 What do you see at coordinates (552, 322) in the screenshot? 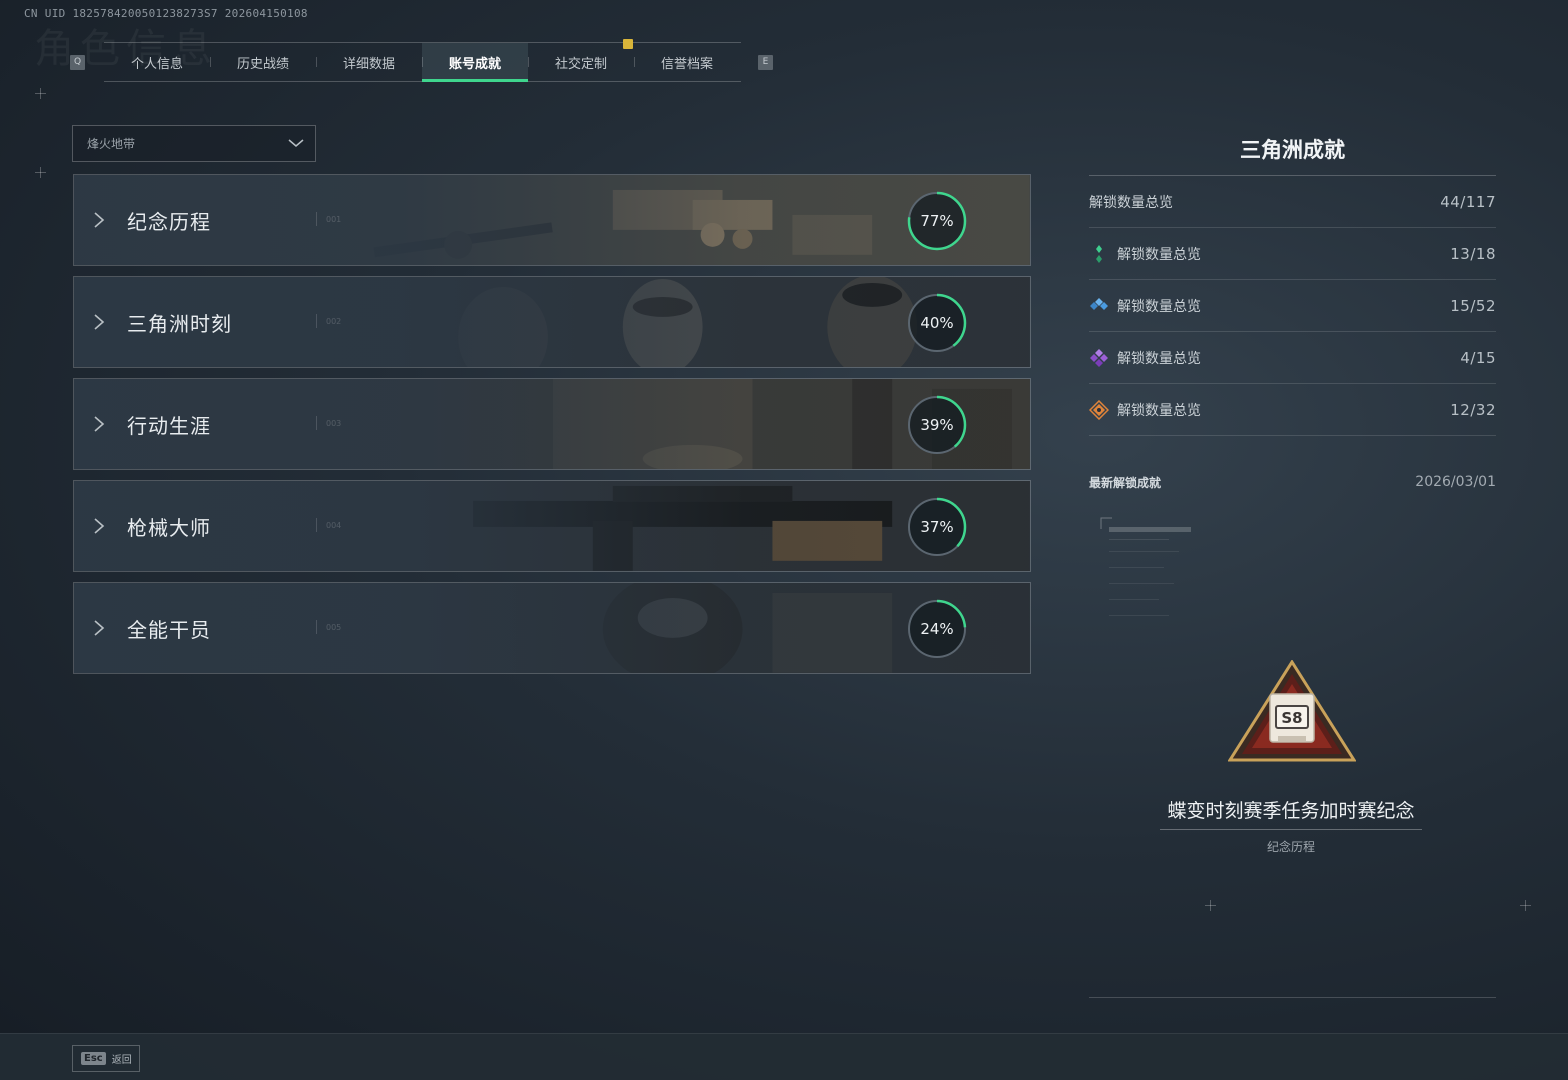
I see `category-row-delta-moments: 三角洲时刻 002 40%` at bounding box center [552, 322].